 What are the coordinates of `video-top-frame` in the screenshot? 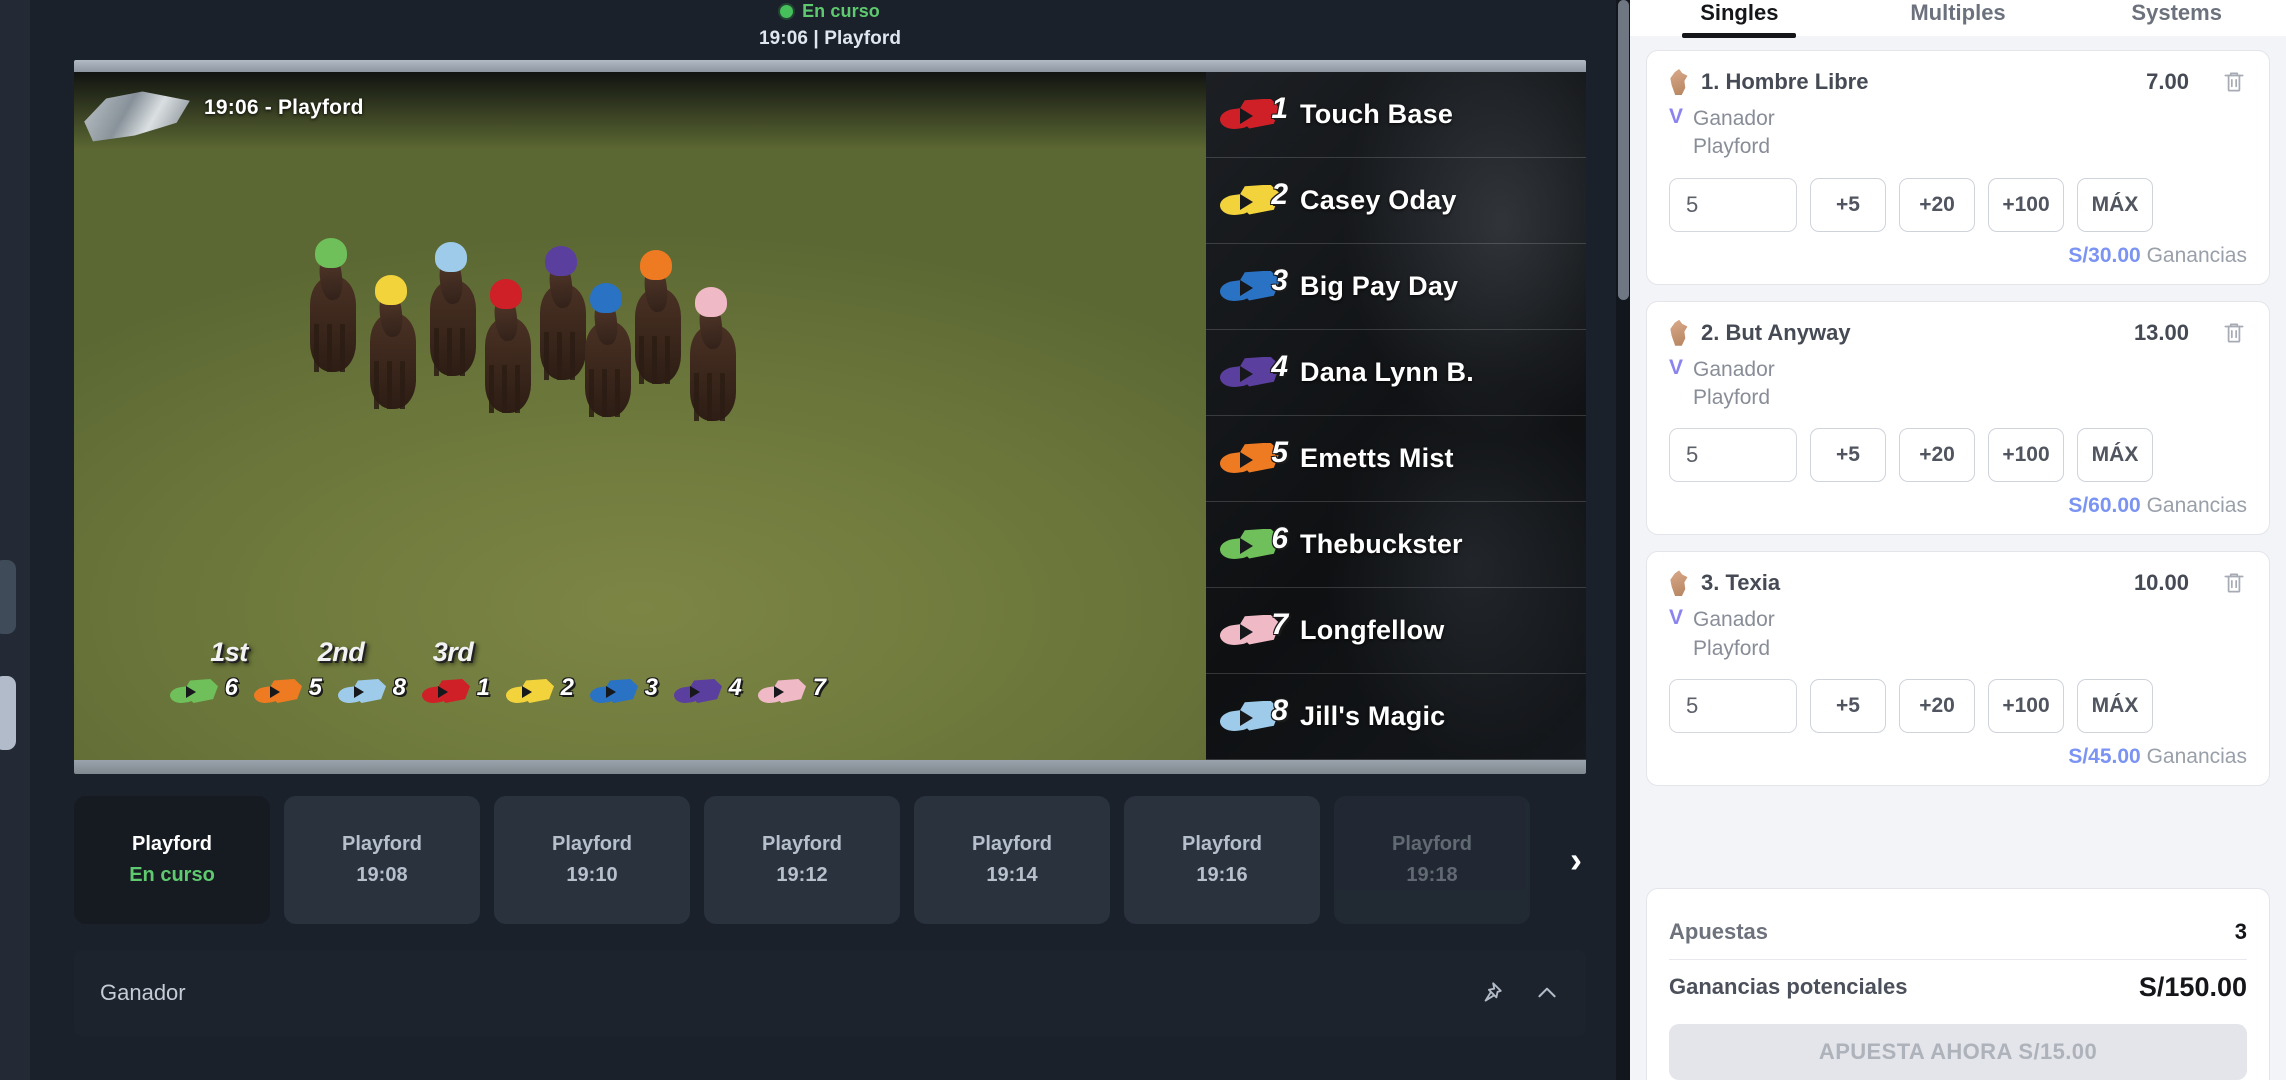 It's located at (830, 66).